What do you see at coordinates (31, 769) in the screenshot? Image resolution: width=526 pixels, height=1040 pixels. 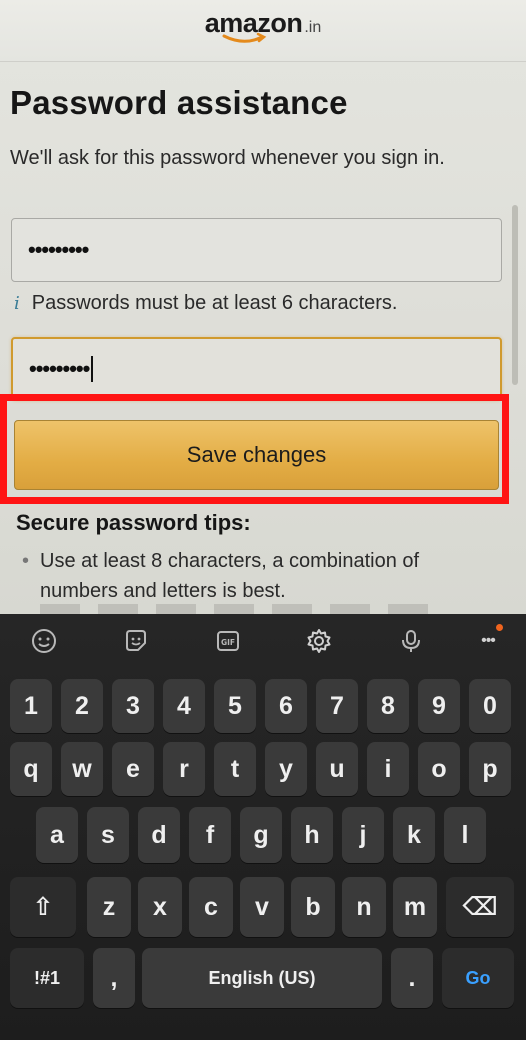 I see `key-q: q` at bounding box center [31, 769].